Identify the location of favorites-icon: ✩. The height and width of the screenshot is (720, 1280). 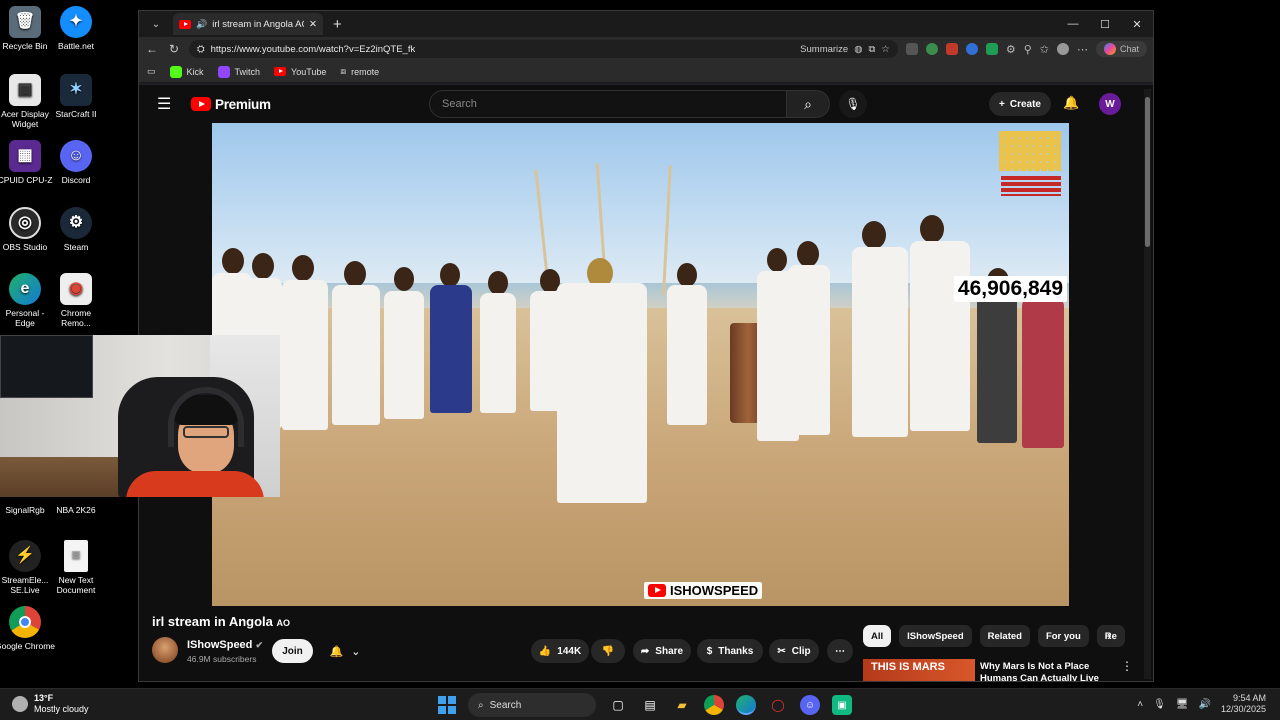
(1044, 49).